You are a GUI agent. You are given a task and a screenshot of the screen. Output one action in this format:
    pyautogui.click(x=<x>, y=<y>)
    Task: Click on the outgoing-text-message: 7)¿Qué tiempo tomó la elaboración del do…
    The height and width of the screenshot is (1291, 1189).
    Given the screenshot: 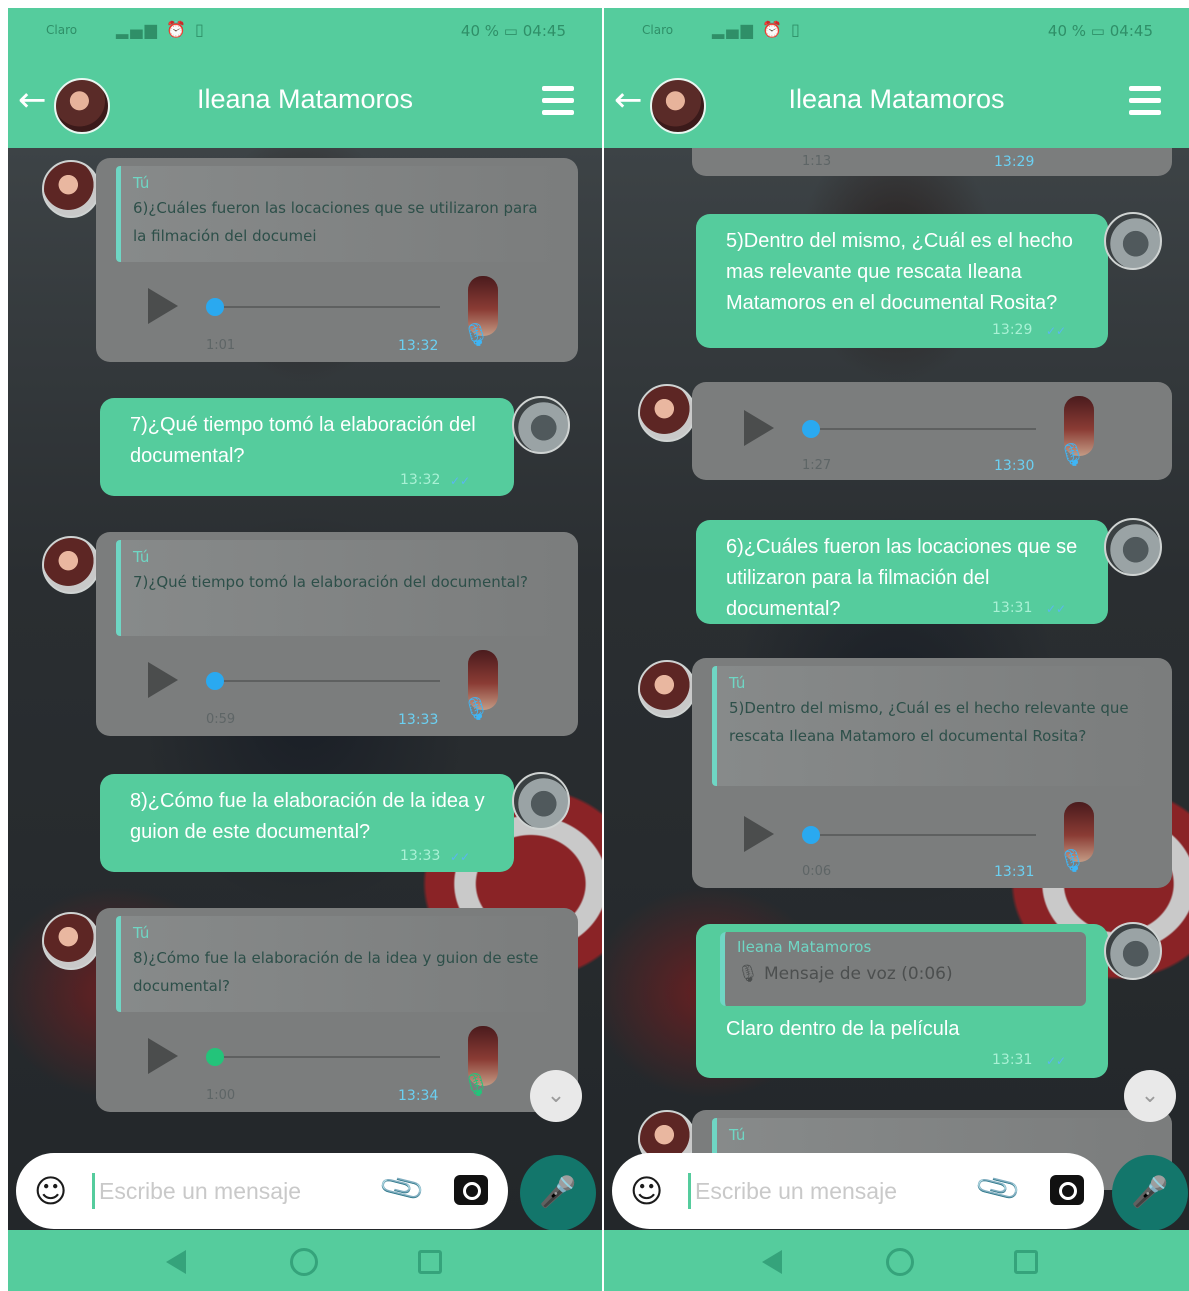 What is the action you would take?
    pyautogui.click(x=307, y=447)
    